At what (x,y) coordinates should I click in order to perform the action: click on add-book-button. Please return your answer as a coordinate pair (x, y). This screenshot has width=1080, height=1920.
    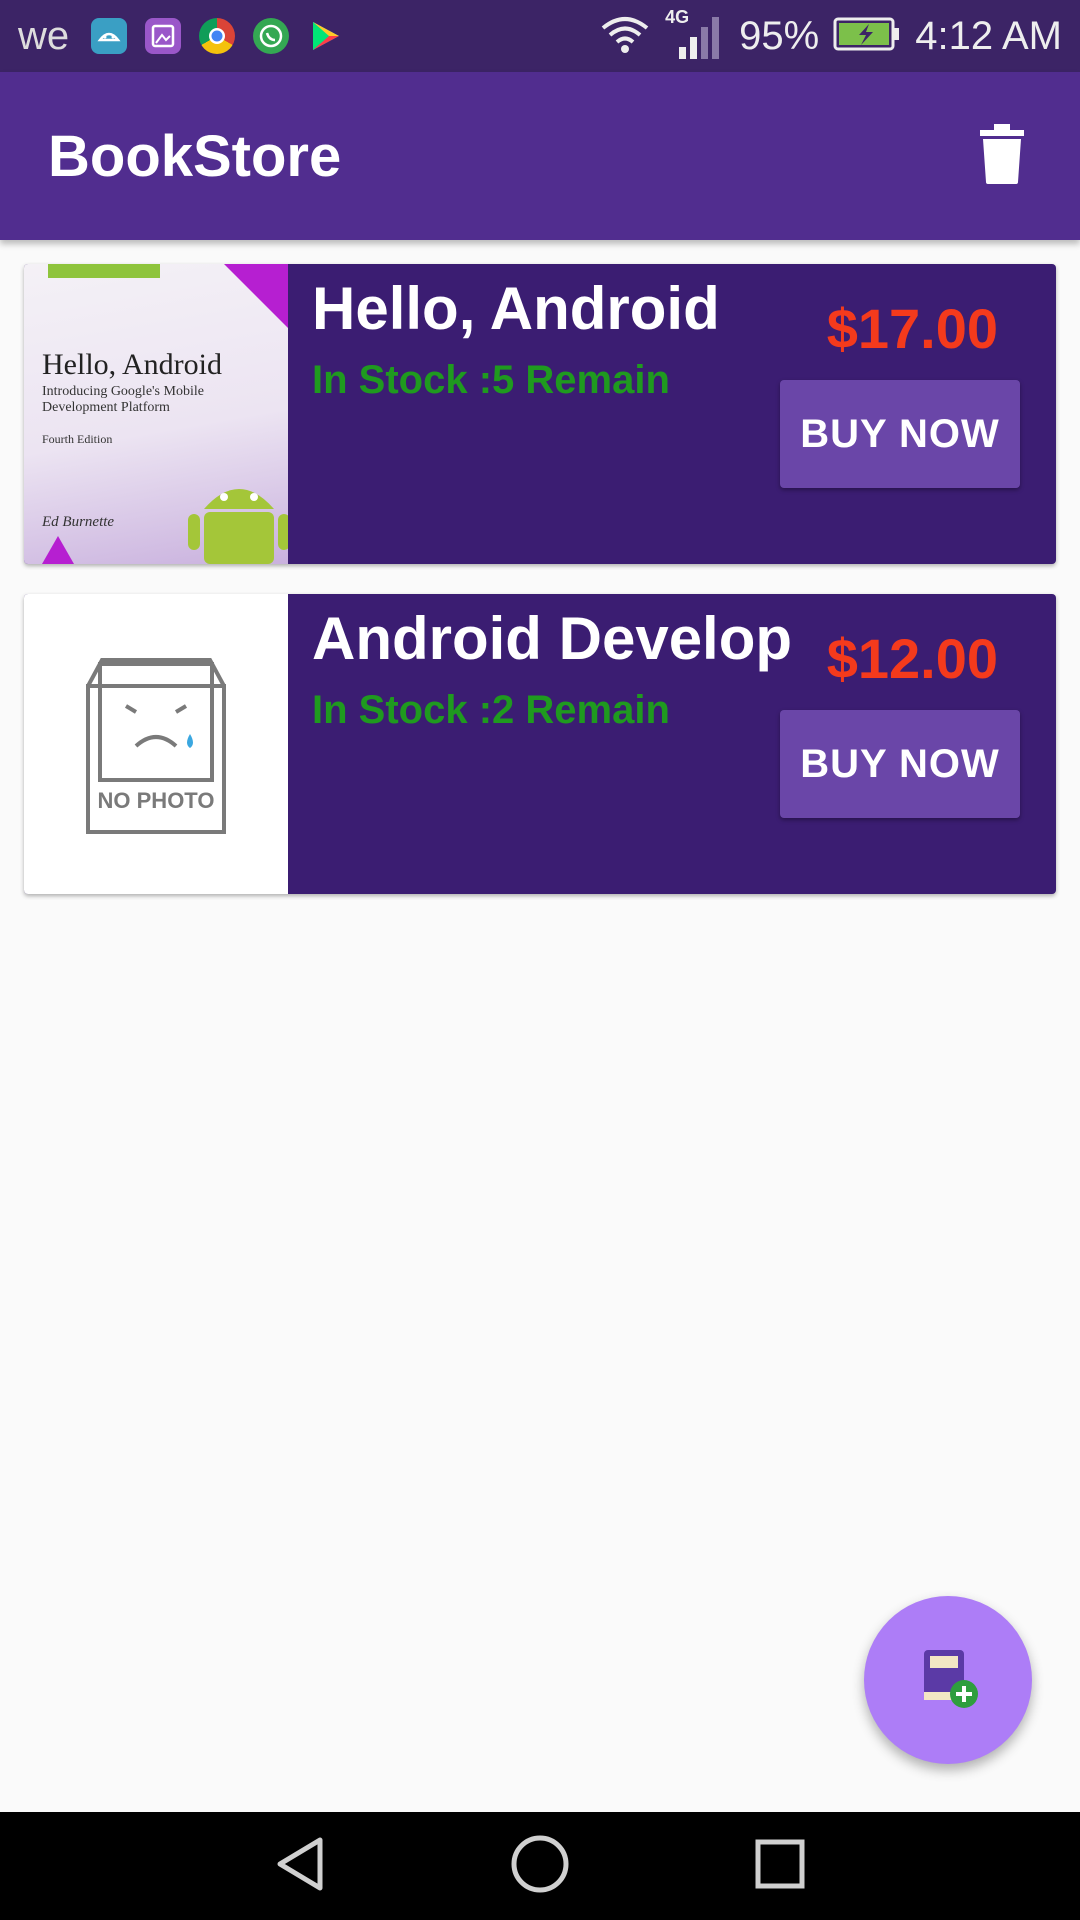
    Looking at the image, I should click on (948, 1680).